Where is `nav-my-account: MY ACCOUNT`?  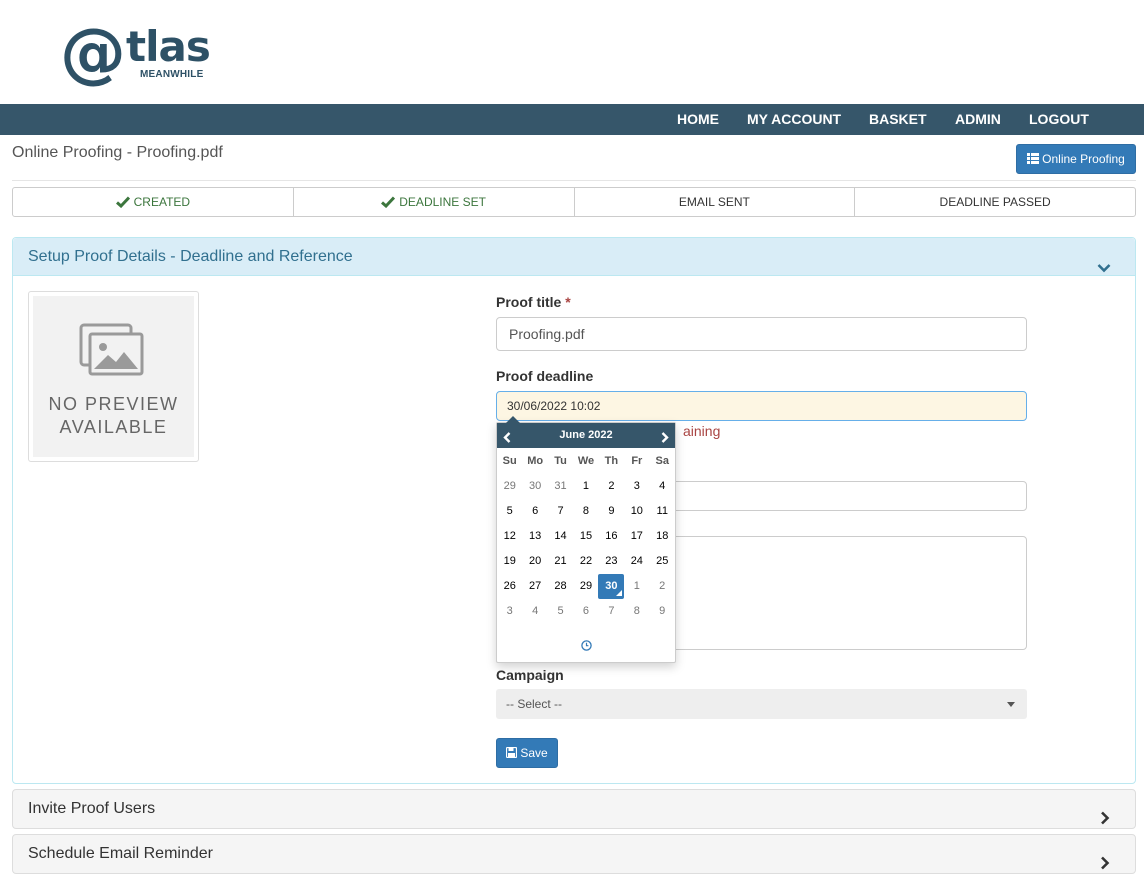
nav-my-account: MY ACCOUNT is located at coordinates (794, 119).